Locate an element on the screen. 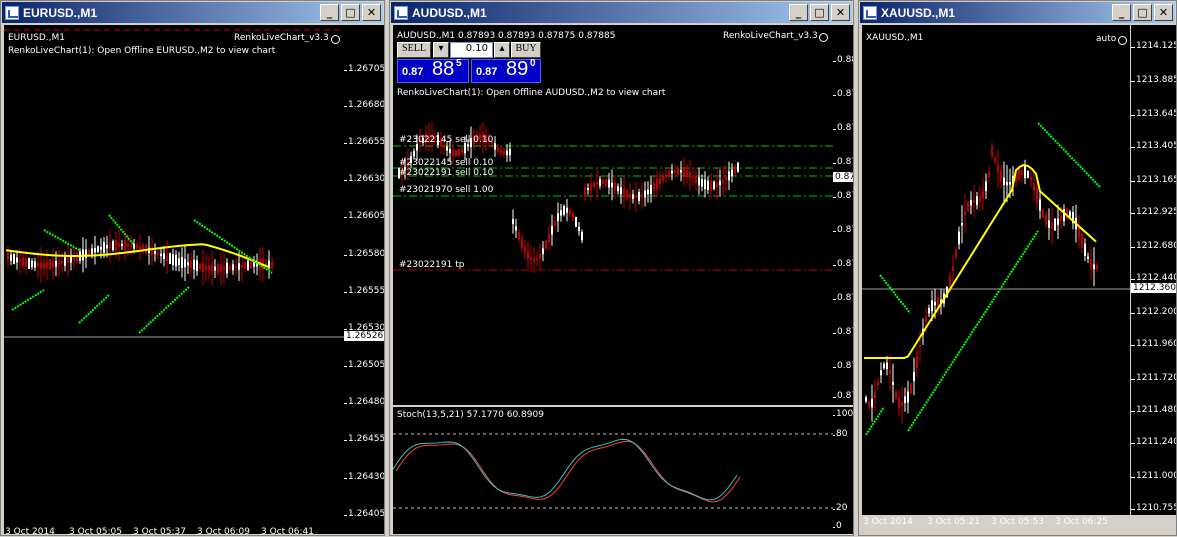  price-tick: 1.26605 is located at coordinates (364, 216).